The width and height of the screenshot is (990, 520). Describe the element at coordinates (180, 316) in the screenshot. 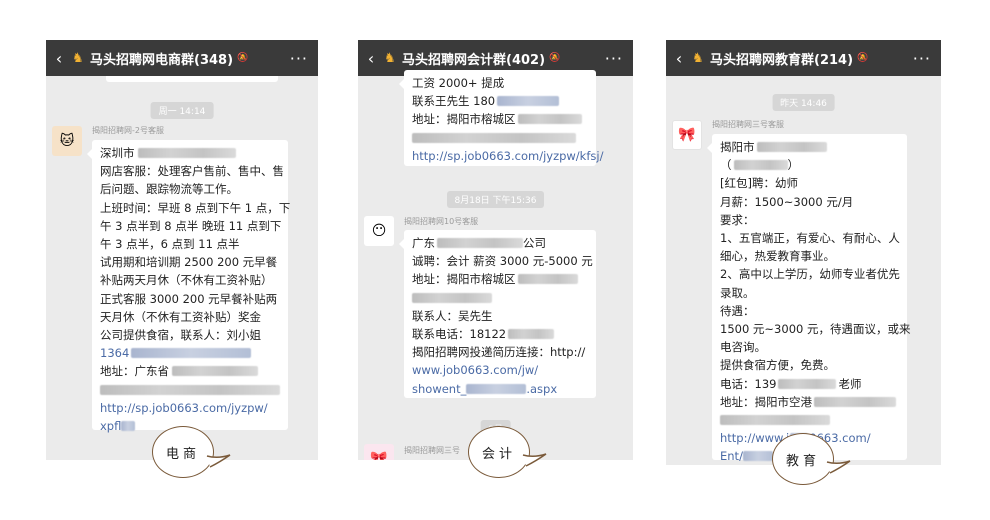

I see `text-line: 天月休（不休有工资补贴）奖金` at that location.